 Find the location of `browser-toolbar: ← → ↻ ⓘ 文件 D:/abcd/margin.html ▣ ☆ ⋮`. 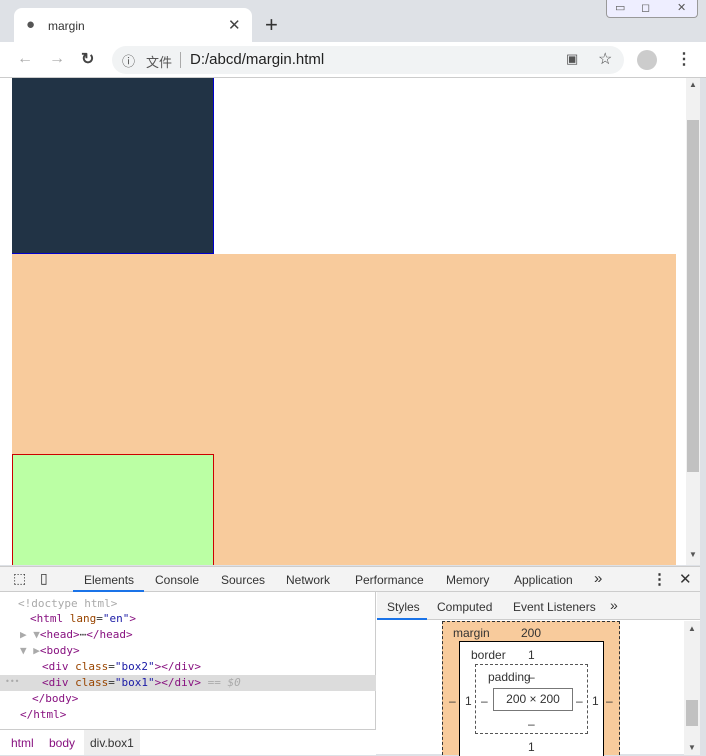

browser-toolbar: ← → ↻ ⓘ 文件 D:/abcd/margin.html ▣ ☆ ⋮ is located at coordinates (353, 60).